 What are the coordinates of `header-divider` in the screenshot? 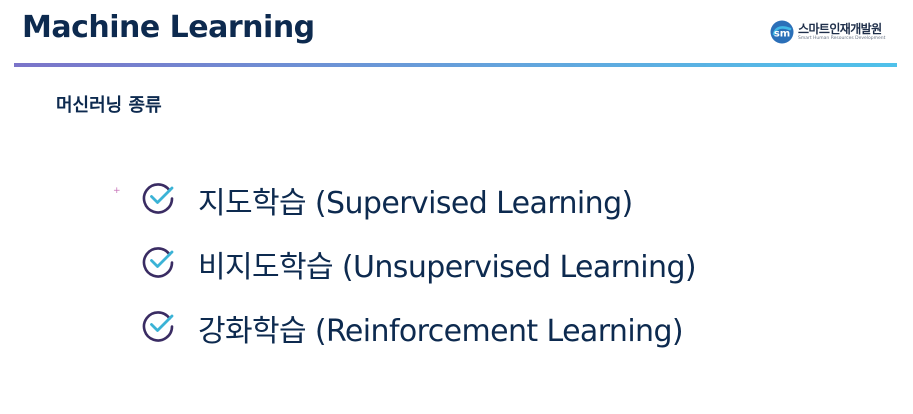 It's located at (455, 65).